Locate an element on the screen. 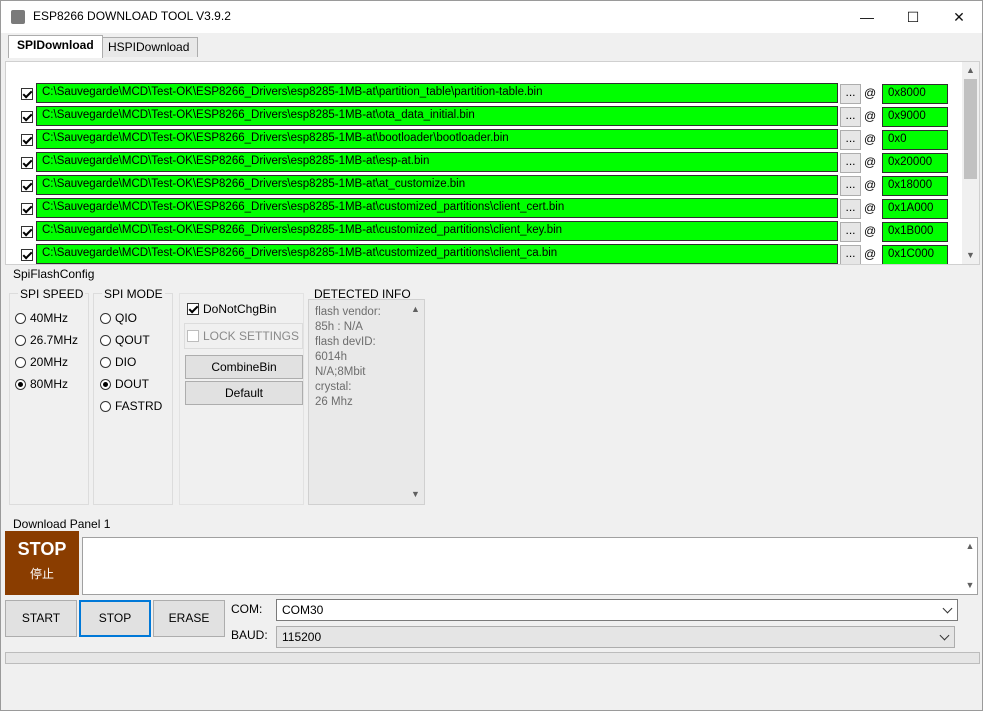 The height and width of the screenshot is (711, 983). log-output: ▲ ▼ is located at coordinates (530, 566).